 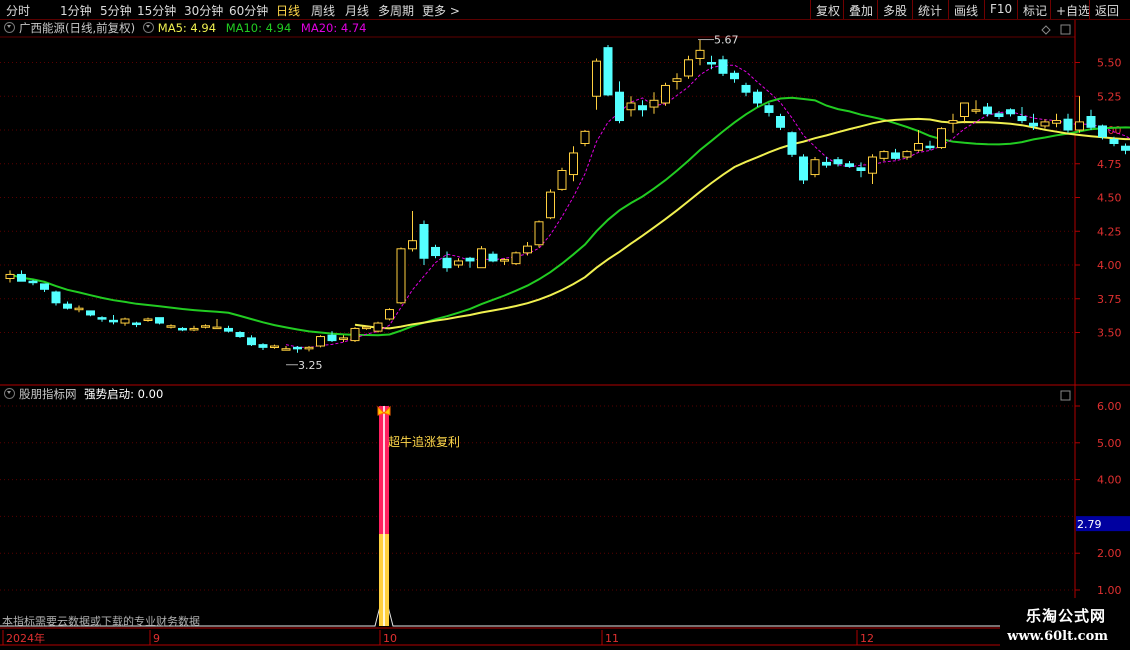 What do you see at coordinates (1109, 480) in the screenshot?
I see `indicator-tick-label: 4.00` at bounding box center [1109, 480].